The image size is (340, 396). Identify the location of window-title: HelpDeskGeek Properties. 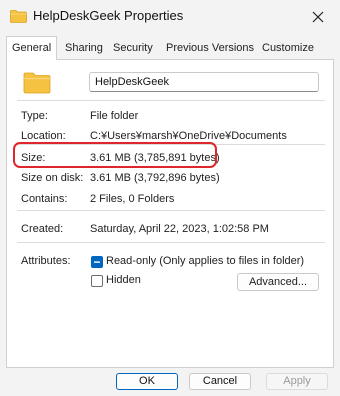
(108, 15).